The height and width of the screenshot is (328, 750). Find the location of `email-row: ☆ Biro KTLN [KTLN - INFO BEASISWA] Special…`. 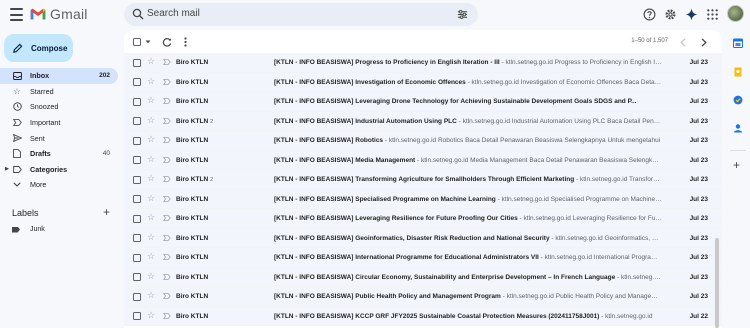

email-row: ☆ Biro KTLN [KTLN - INFO BEASISWA] Special… is located at coordinates (423, 199).